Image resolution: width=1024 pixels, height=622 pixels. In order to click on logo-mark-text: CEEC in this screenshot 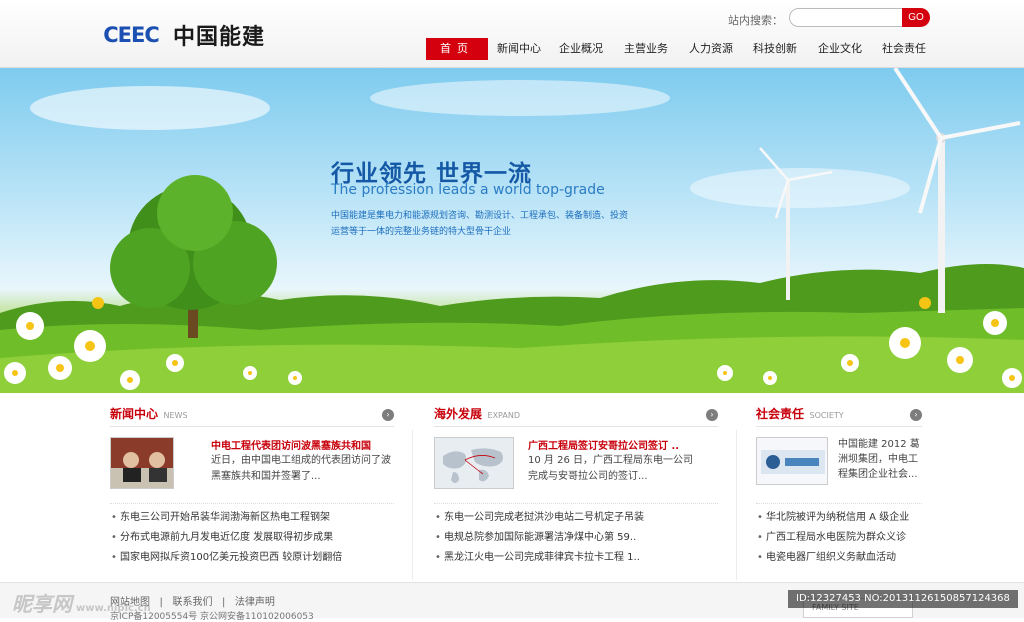, I will do `click(131, 35)`.